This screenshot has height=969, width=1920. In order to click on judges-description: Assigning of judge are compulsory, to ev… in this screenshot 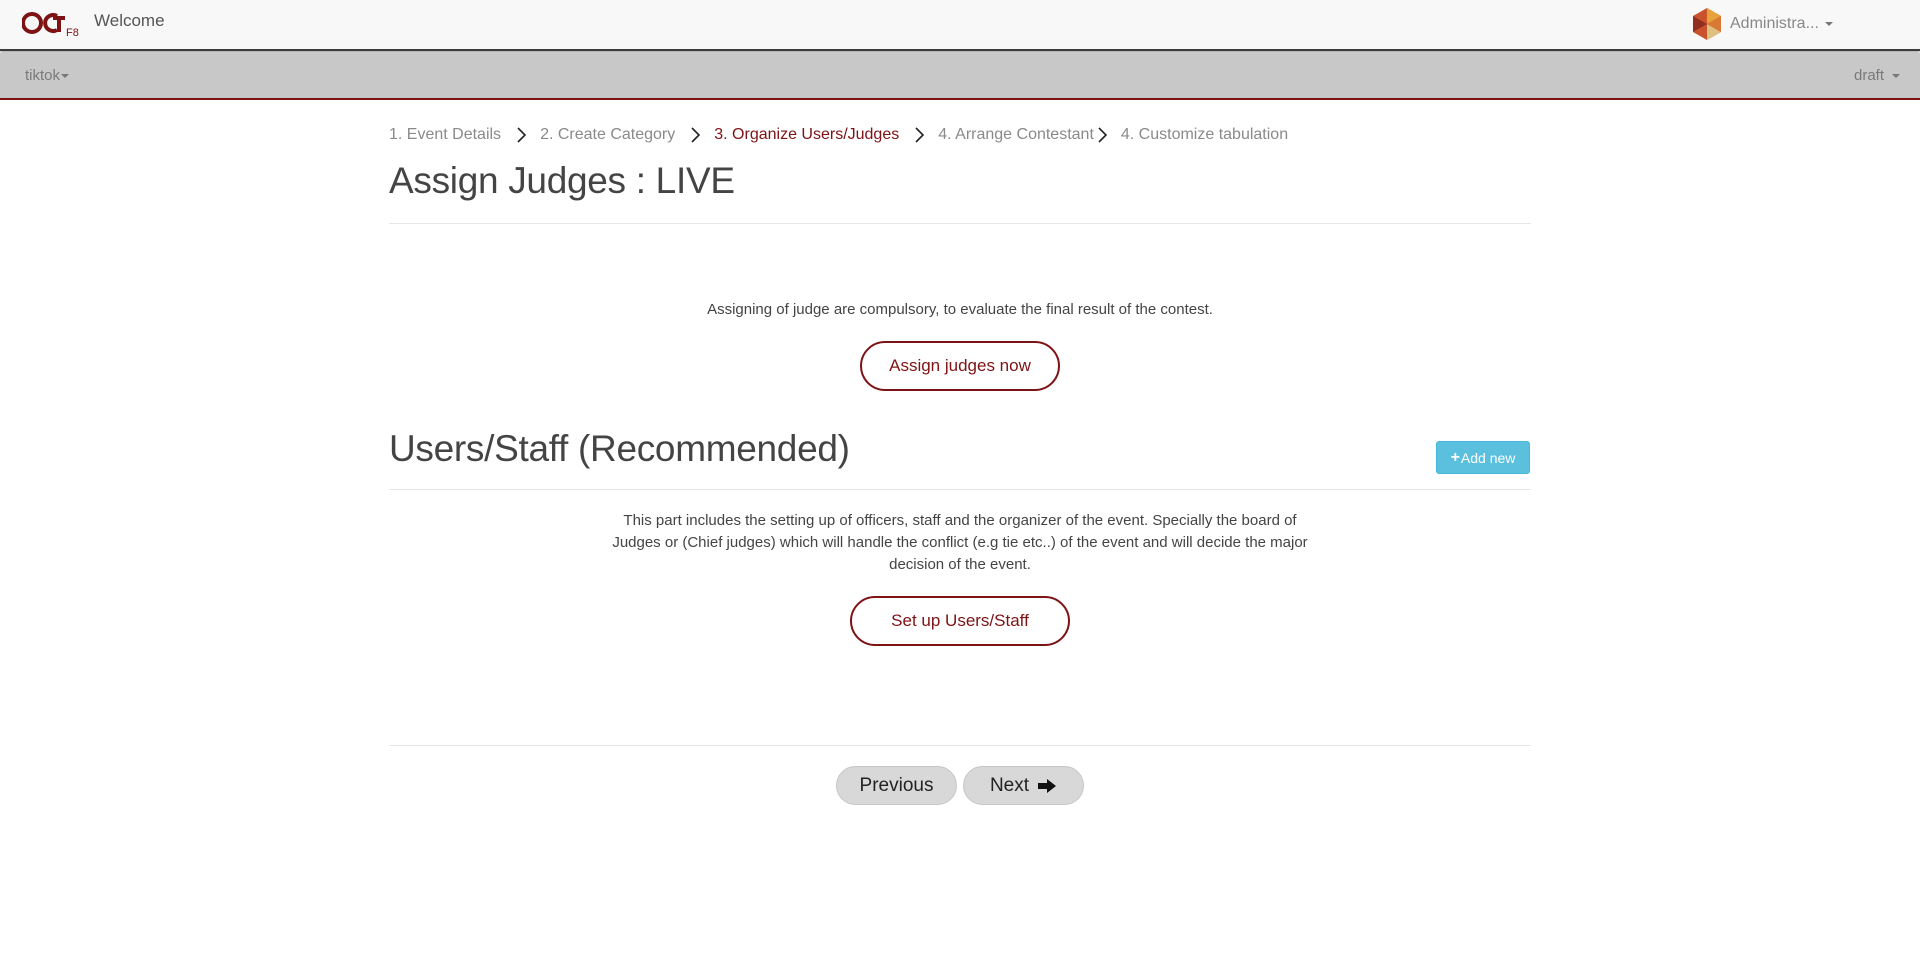, I will do `click(960, 309)`.